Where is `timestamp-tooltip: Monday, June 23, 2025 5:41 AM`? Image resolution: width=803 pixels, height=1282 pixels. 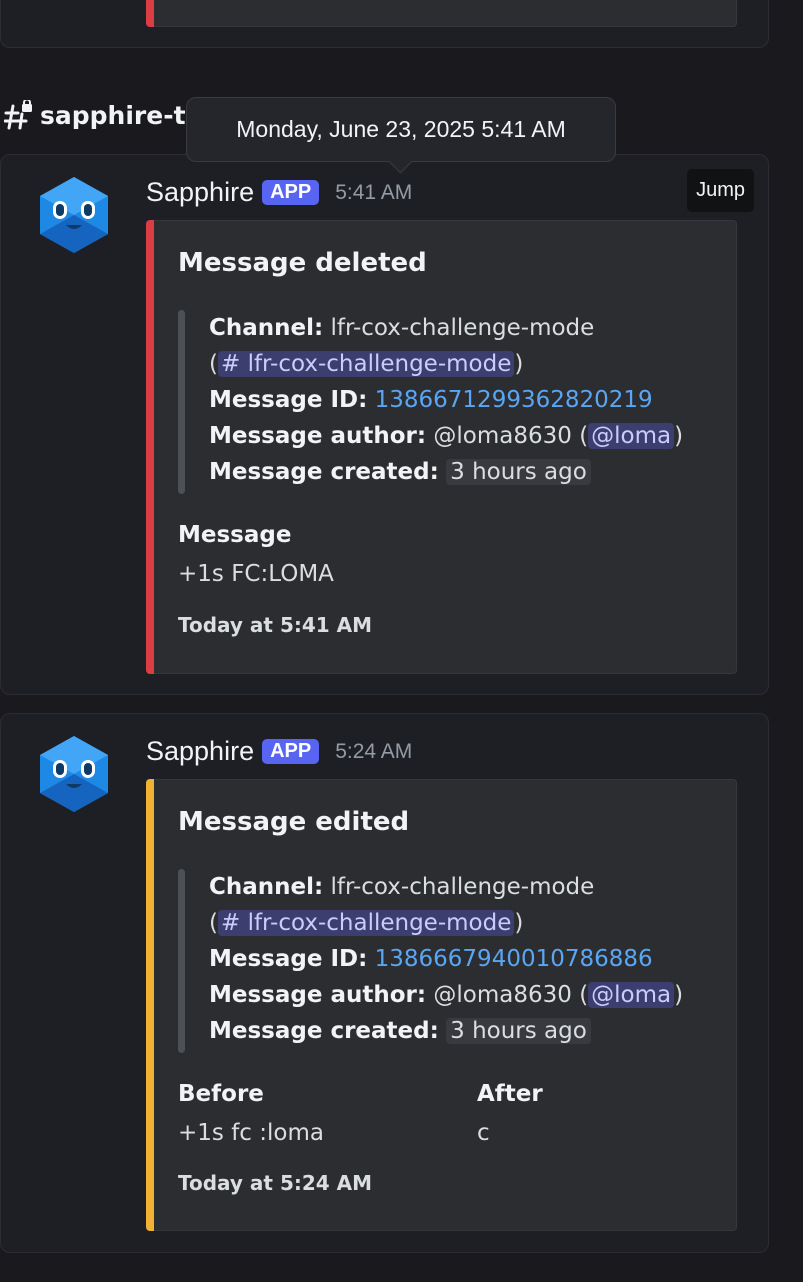 timestamp-tooltip: Monday, June 23, 2025 5:41 AM is located at coordinates (401, 129).